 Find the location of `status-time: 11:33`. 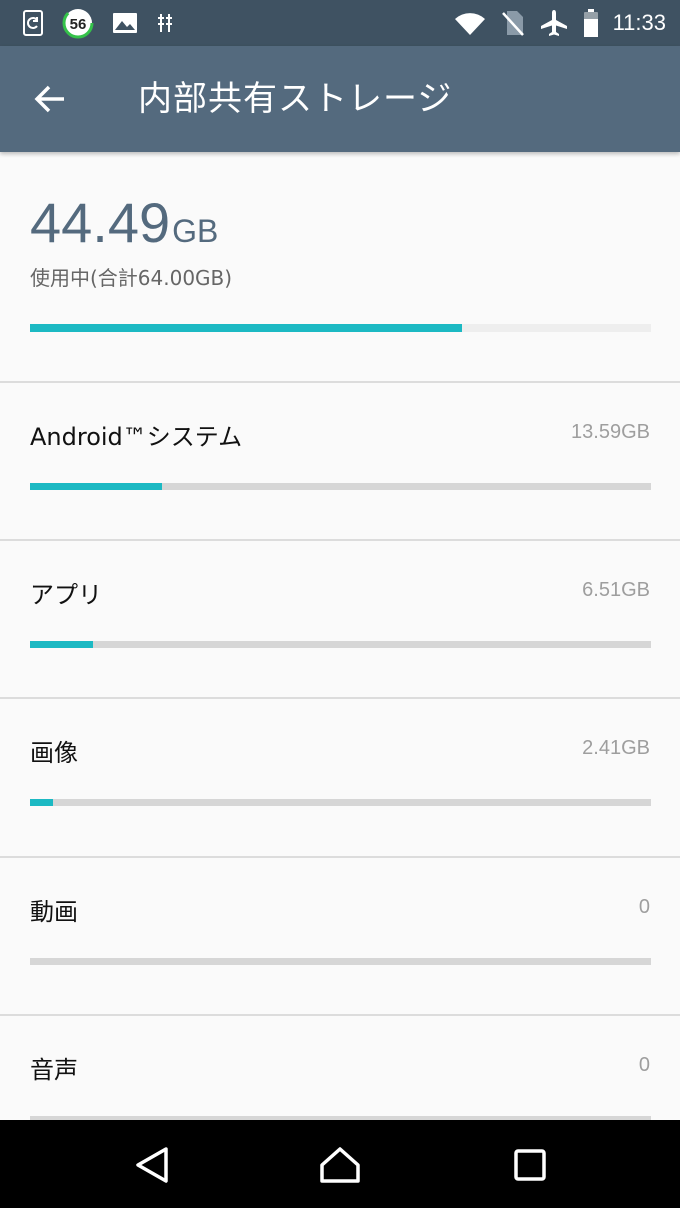

status-time: 11:33 is located at coordinates (639, 22).